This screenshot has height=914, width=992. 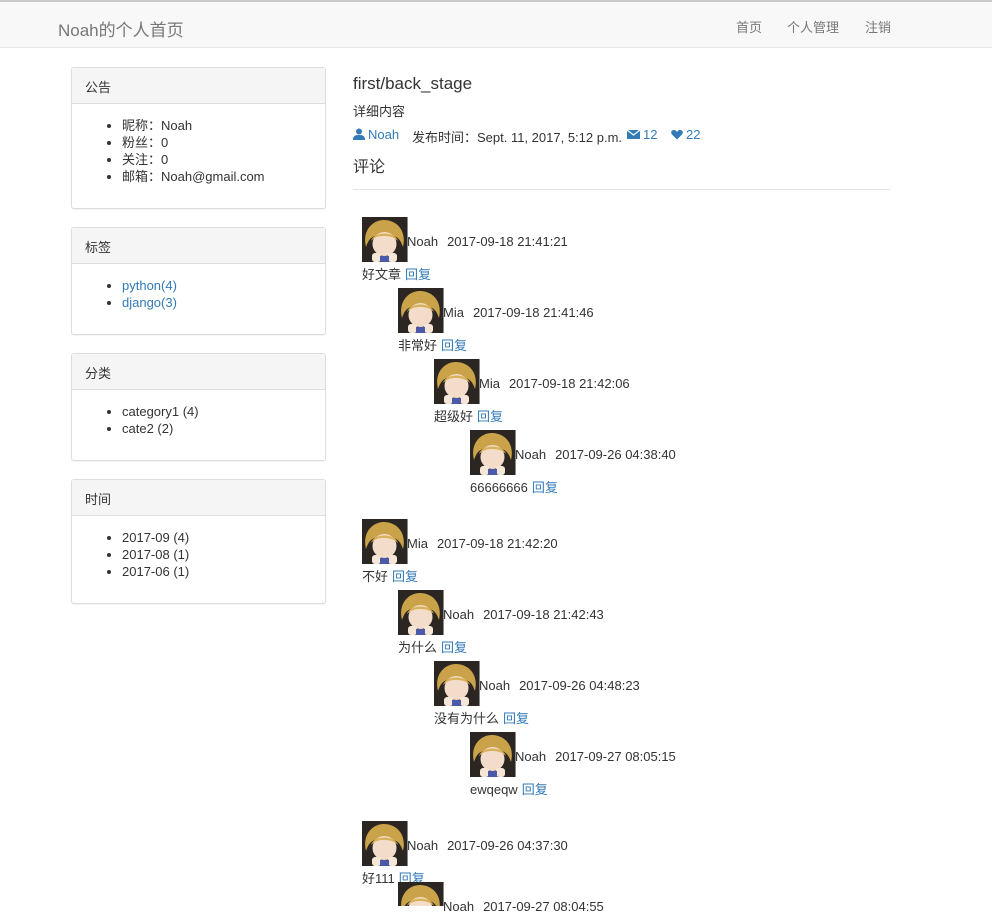 What do you see at coordinates (223, 411) in the screenshot?
I see `category-item: category1 (4)` at bounding box center [223, 411].